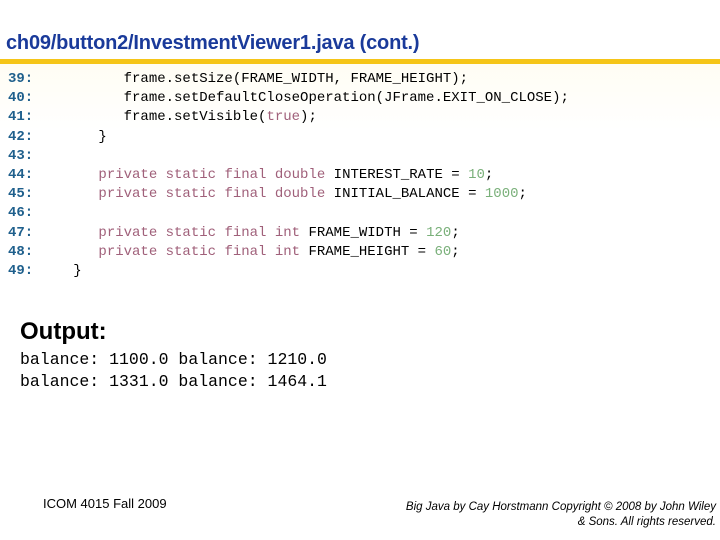 This screenshot has height=540, width=720. I want to click on line-number: 43:, so click(21, 155).